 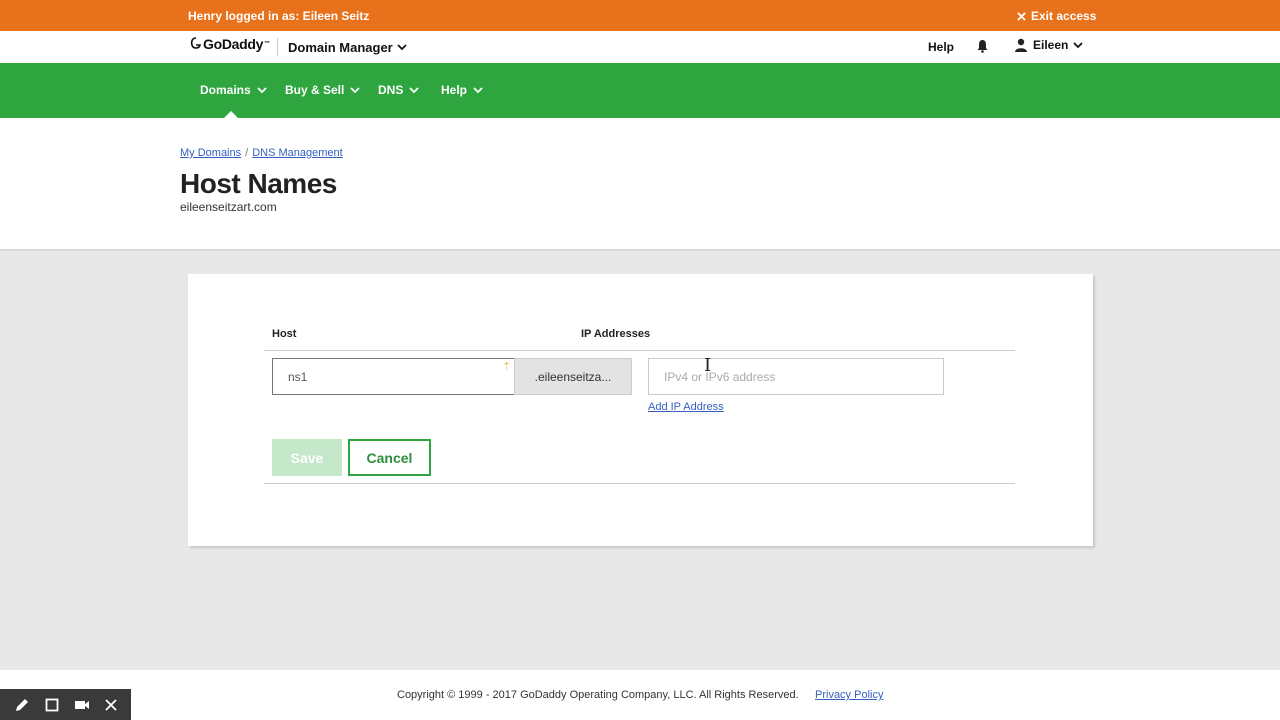 I want to click on user-name: Eileen, so click(x=1051, y=45).